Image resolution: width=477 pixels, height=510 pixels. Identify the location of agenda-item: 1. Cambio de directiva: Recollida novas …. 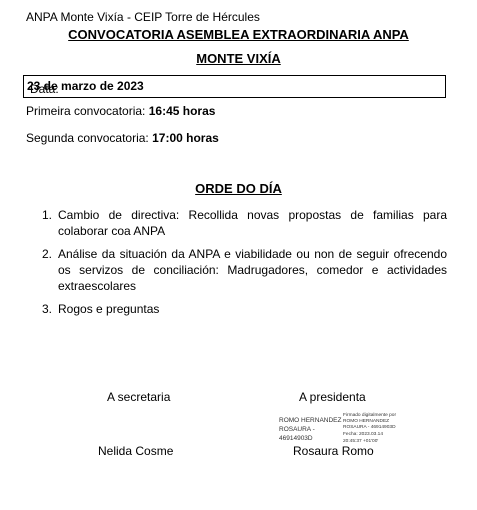
(244, 223).